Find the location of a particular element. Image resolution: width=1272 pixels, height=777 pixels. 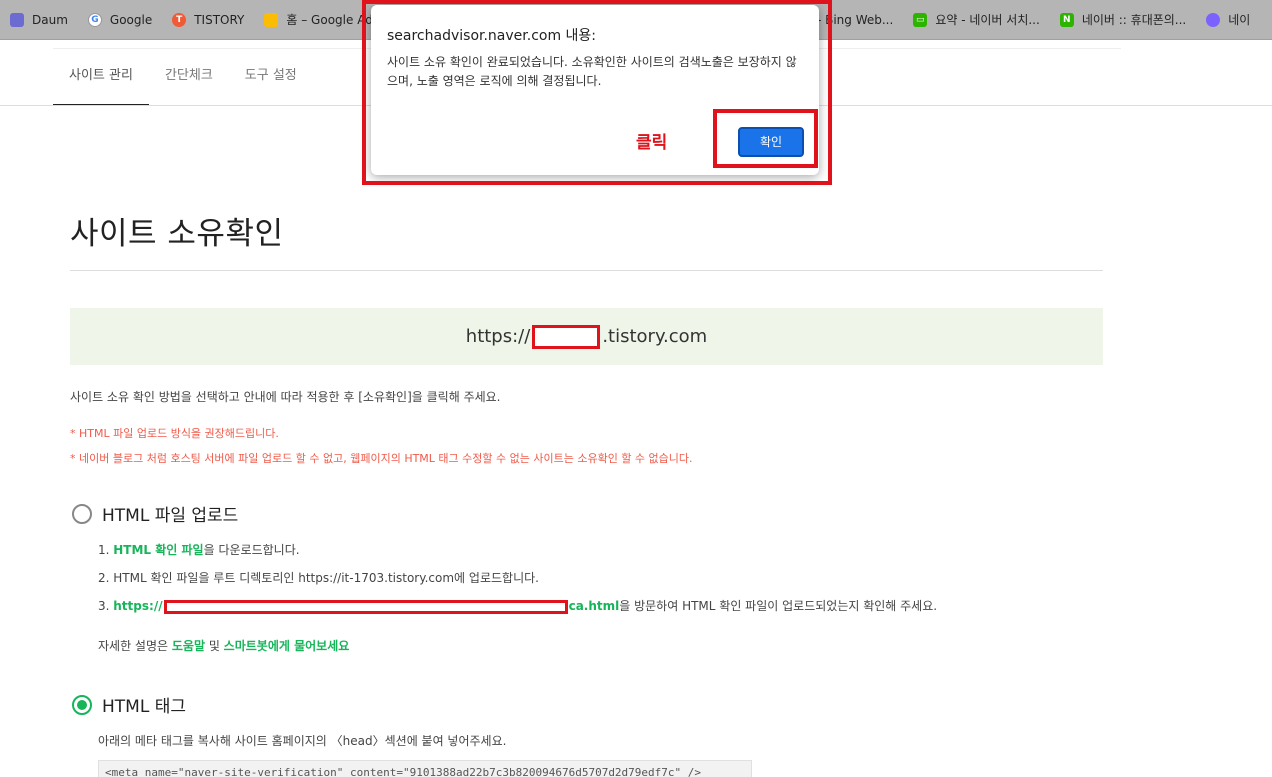

tab-quick-check: 간단체크 is located at coordinates (189, 77).